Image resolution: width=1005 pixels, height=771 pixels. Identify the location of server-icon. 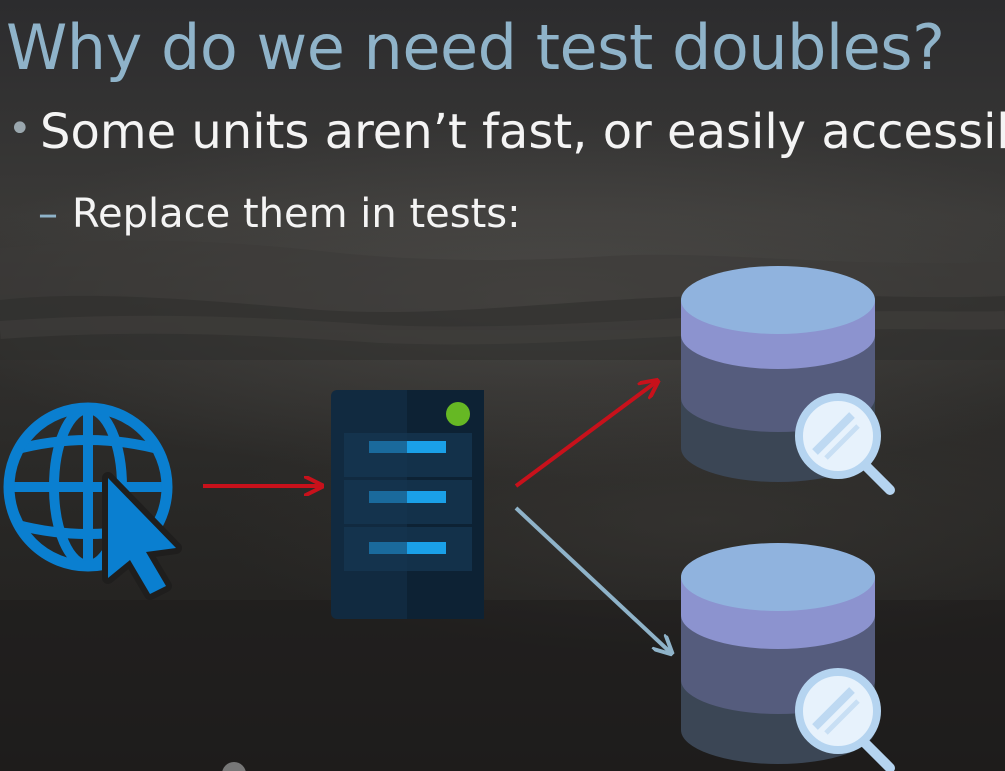
(407, 504).